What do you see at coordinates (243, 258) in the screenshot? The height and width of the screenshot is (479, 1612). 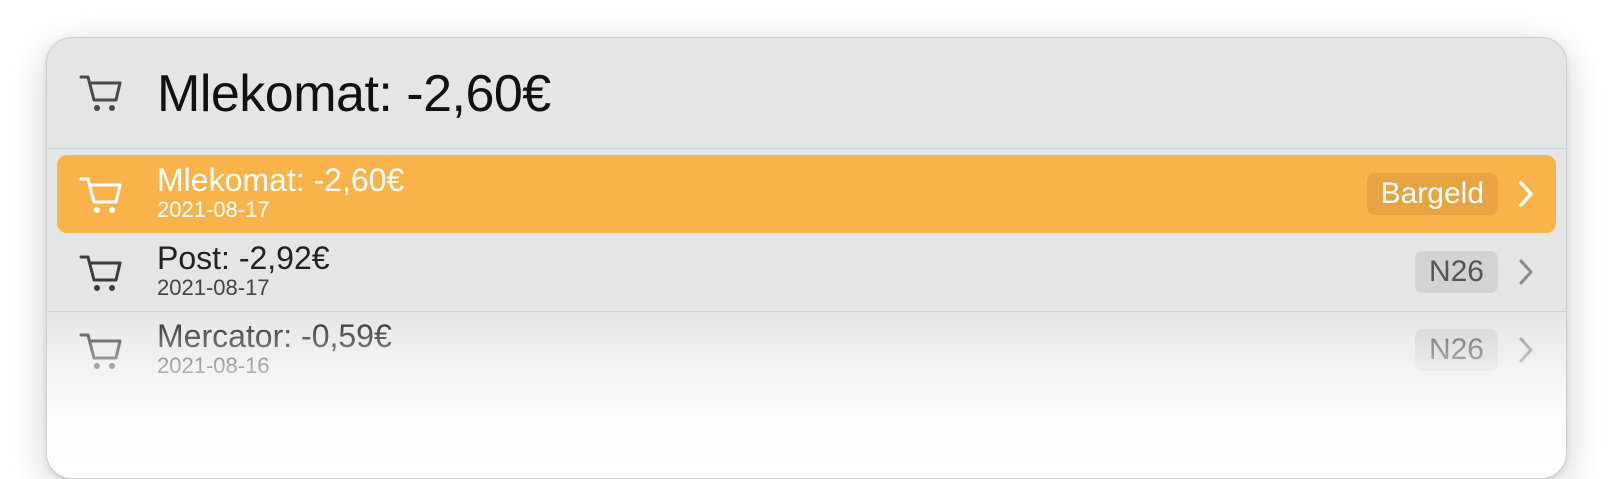 I see `transaction-title: Post: -2,92€` at bounding box center [243, 258].